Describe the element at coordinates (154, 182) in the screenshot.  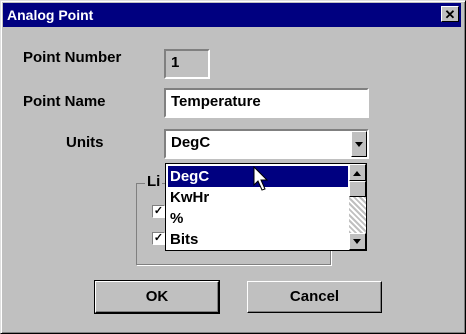
I see `limits-group-legend: Li` at that location.